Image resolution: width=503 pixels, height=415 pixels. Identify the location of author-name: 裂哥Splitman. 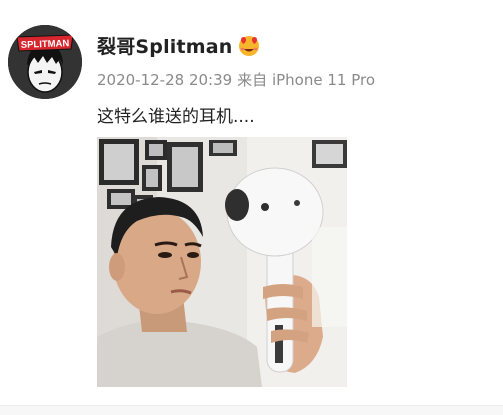
(165, 45).